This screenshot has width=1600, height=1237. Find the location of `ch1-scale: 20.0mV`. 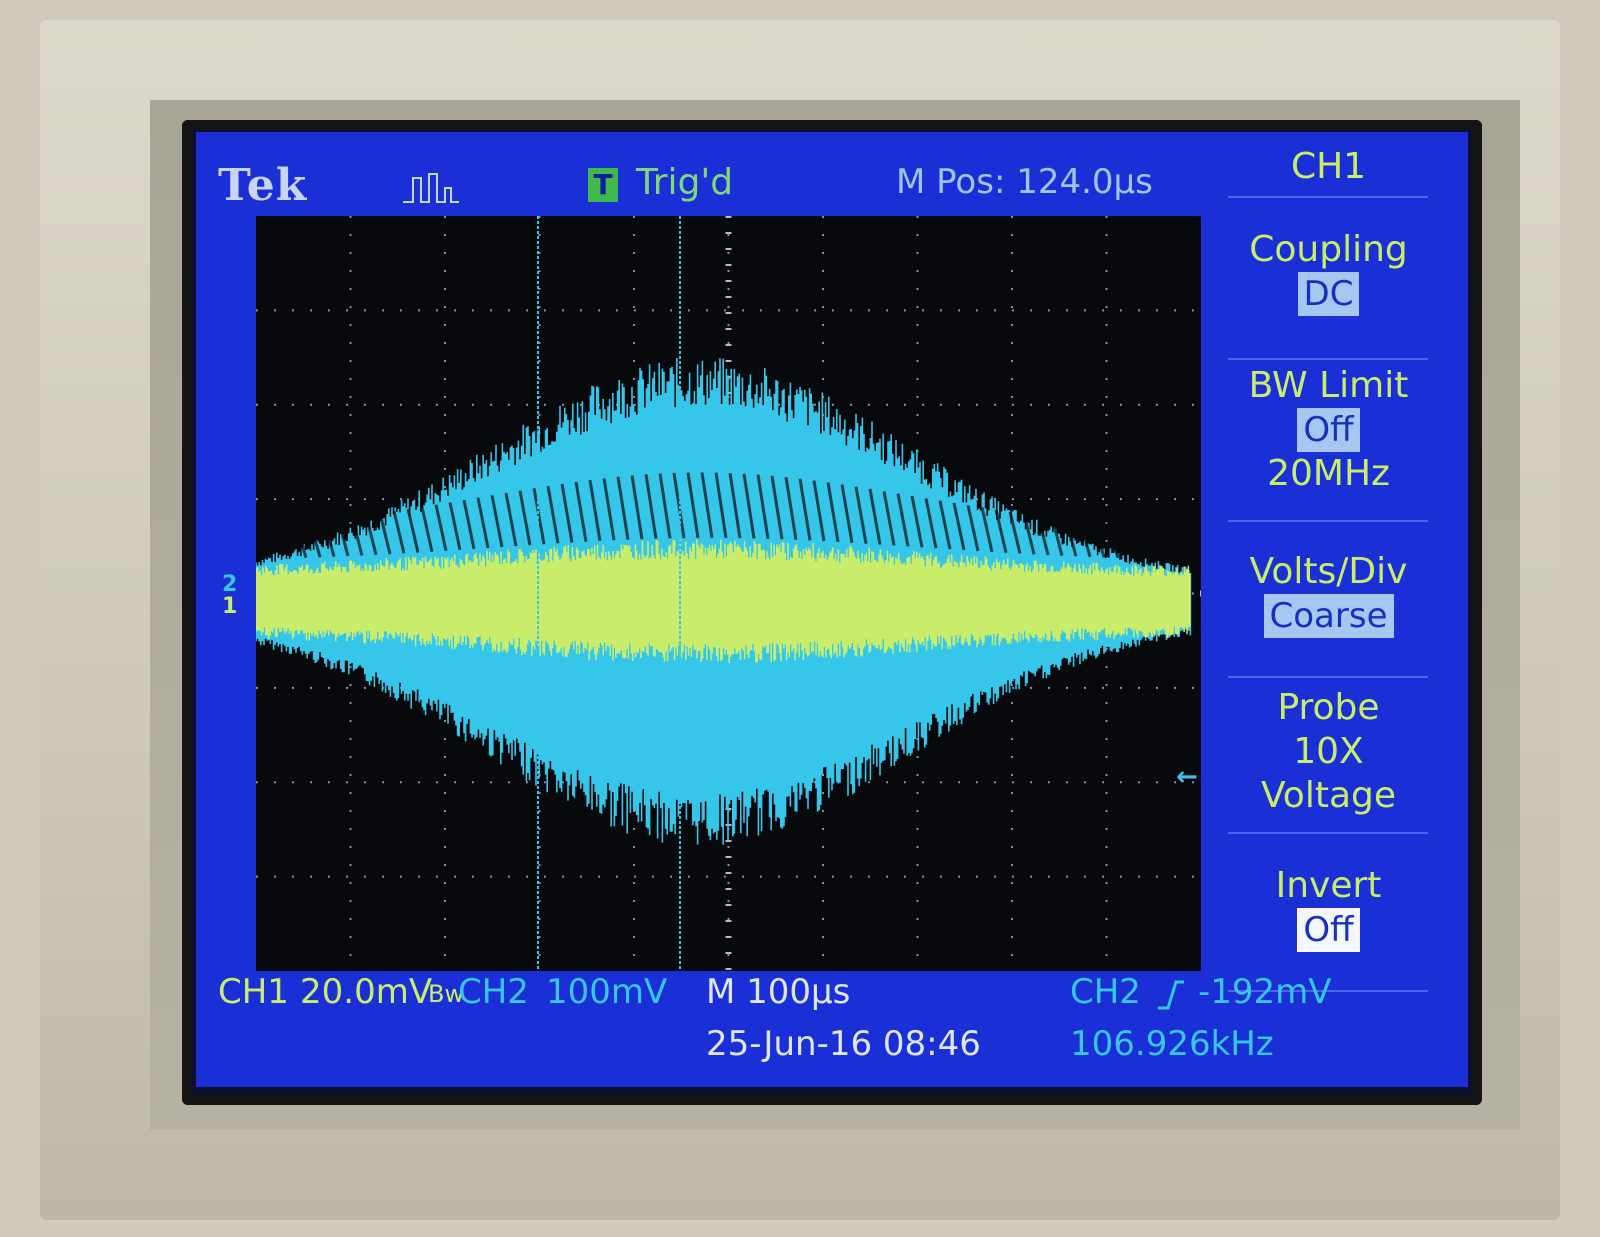

ch1-scale: 20.0mV is located at coordinates (366, 992).